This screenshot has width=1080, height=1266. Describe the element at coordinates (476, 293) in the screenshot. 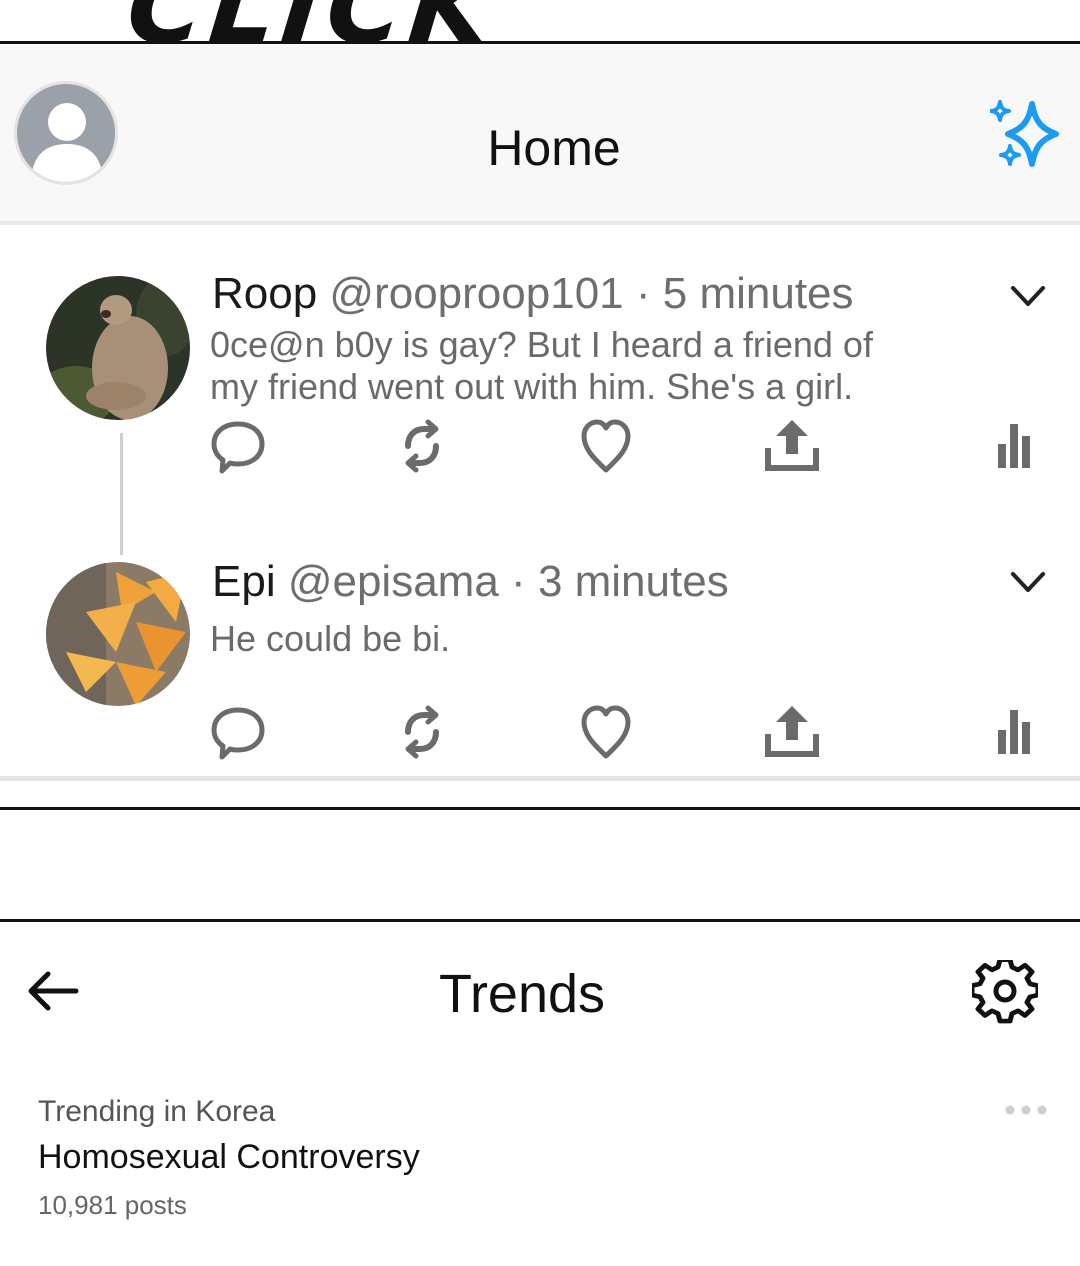

I see `author-handle: @rooproop101` at that location.